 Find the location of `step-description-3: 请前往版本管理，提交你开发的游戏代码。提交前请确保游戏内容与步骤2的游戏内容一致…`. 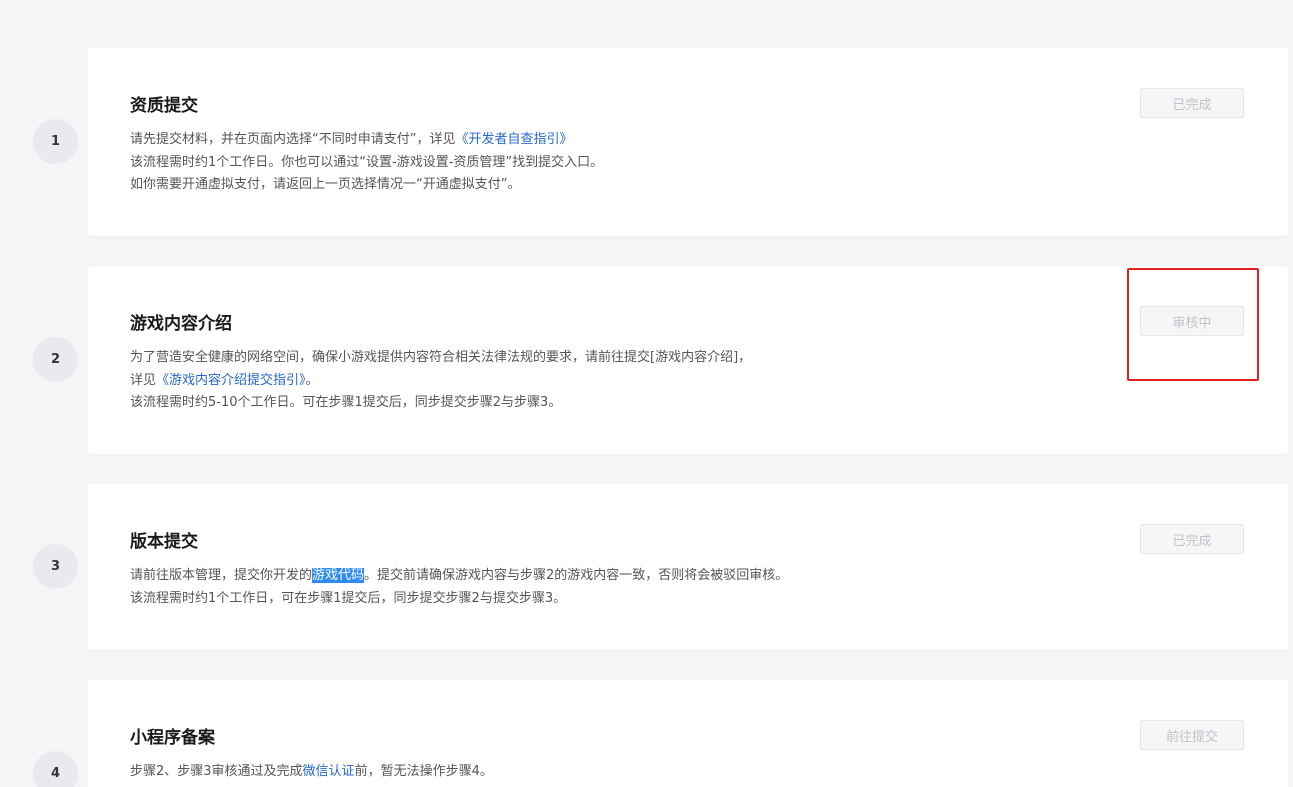

step-description-3: 请前往版本管理，提交你开发的游戏代码。提交前请确保游戏内容与步骤2的游戏内容一致… is located at coordinates (459, 587).